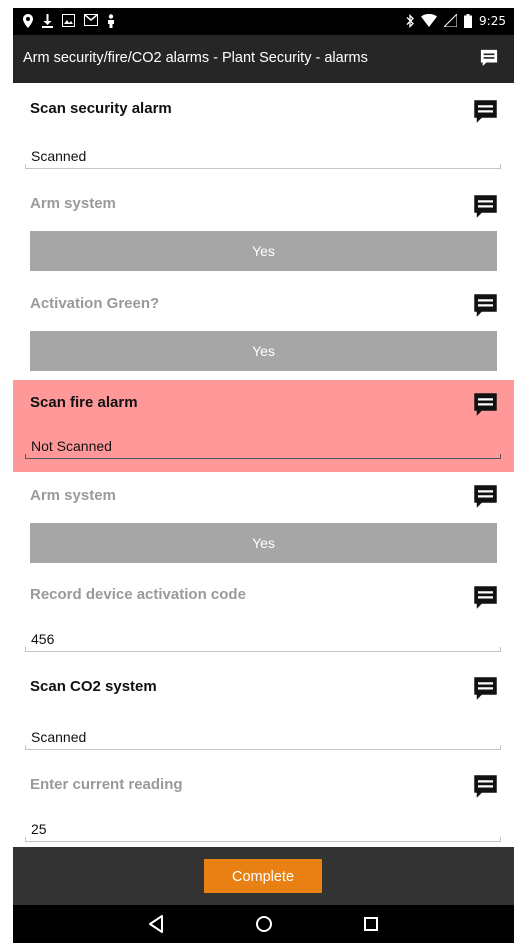  I want to click on status-bar: 9:25, so click(263, 21).